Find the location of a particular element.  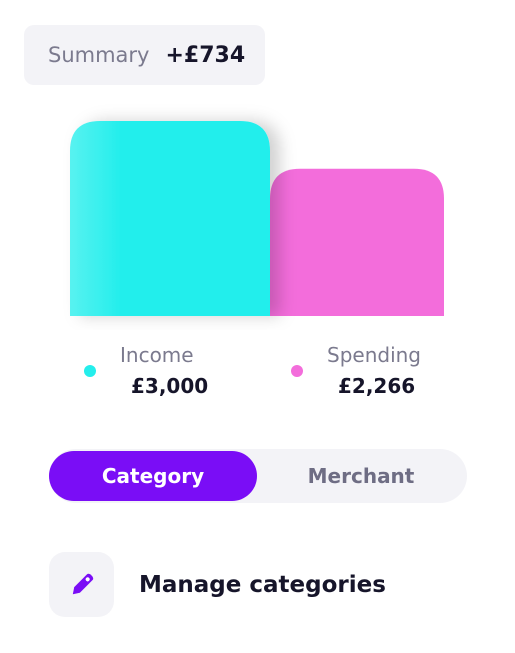

tag-icon is located at coordinates (81, 584).